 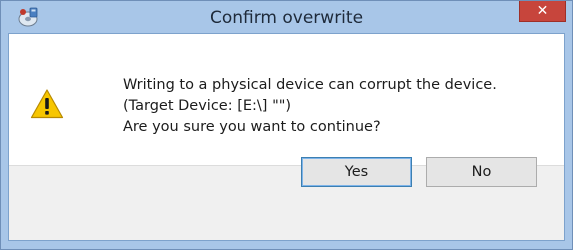 What do you see at coordinates (356, 172) in the screenshot?
I see `yes-button: Yes` at bounding box center [356, 172].